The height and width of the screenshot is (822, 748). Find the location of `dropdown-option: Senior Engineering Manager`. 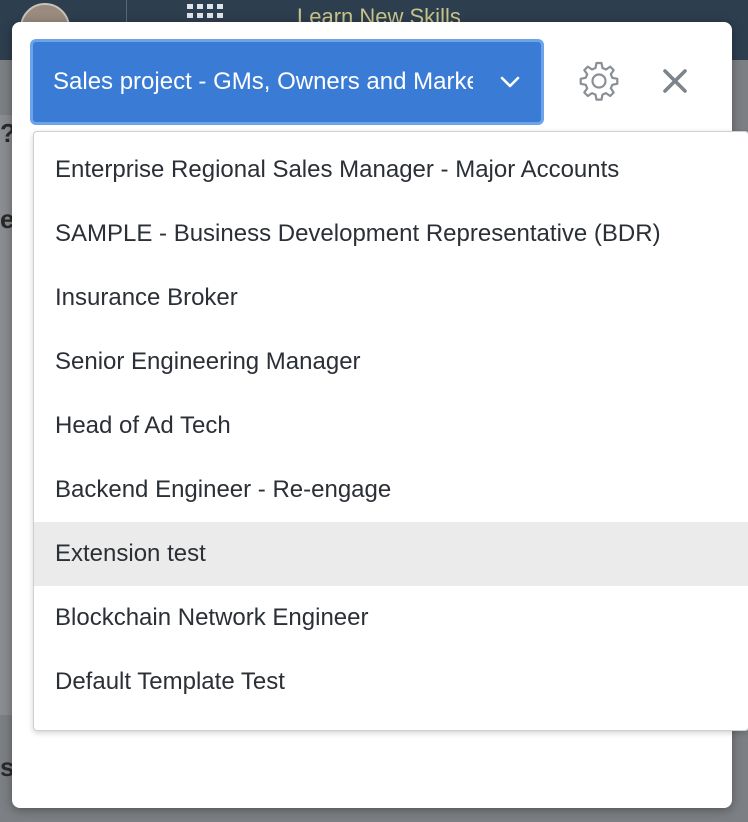

dropdown-option: Senior Engineering Manager is located at coordinates (391, 362).